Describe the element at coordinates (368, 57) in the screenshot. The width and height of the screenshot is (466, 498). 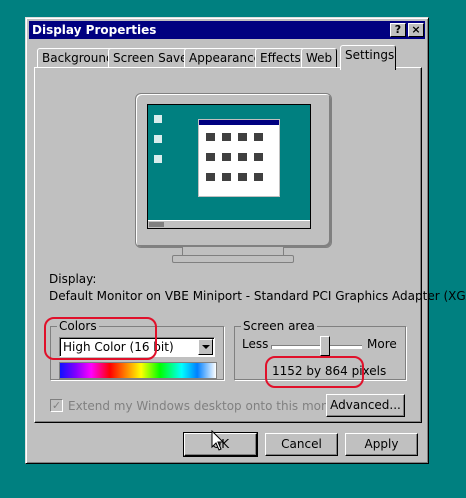
I see `tab-settings: Settings` at that location.